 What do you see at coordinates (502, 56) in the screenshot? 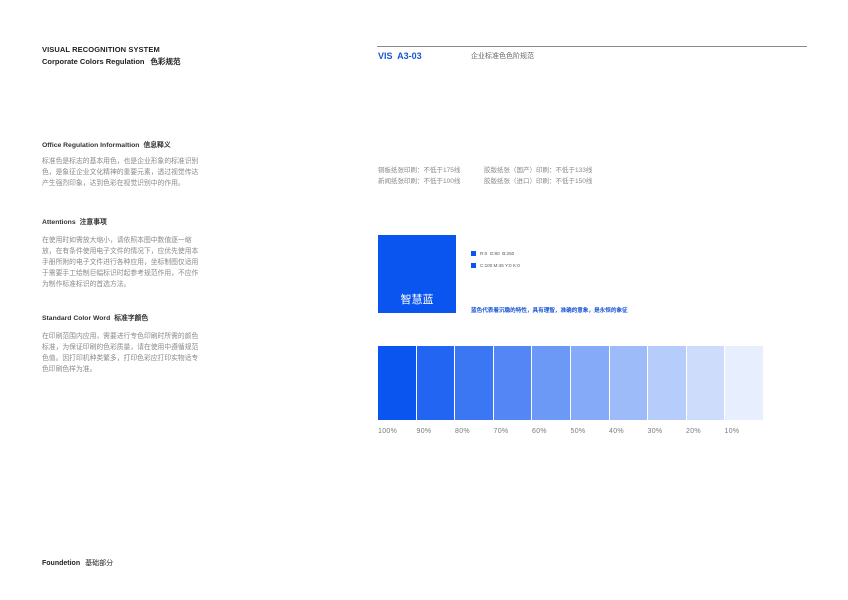
I see `vis-code-description: 企业标准色色阶规范` at bounding box center [502, 56].